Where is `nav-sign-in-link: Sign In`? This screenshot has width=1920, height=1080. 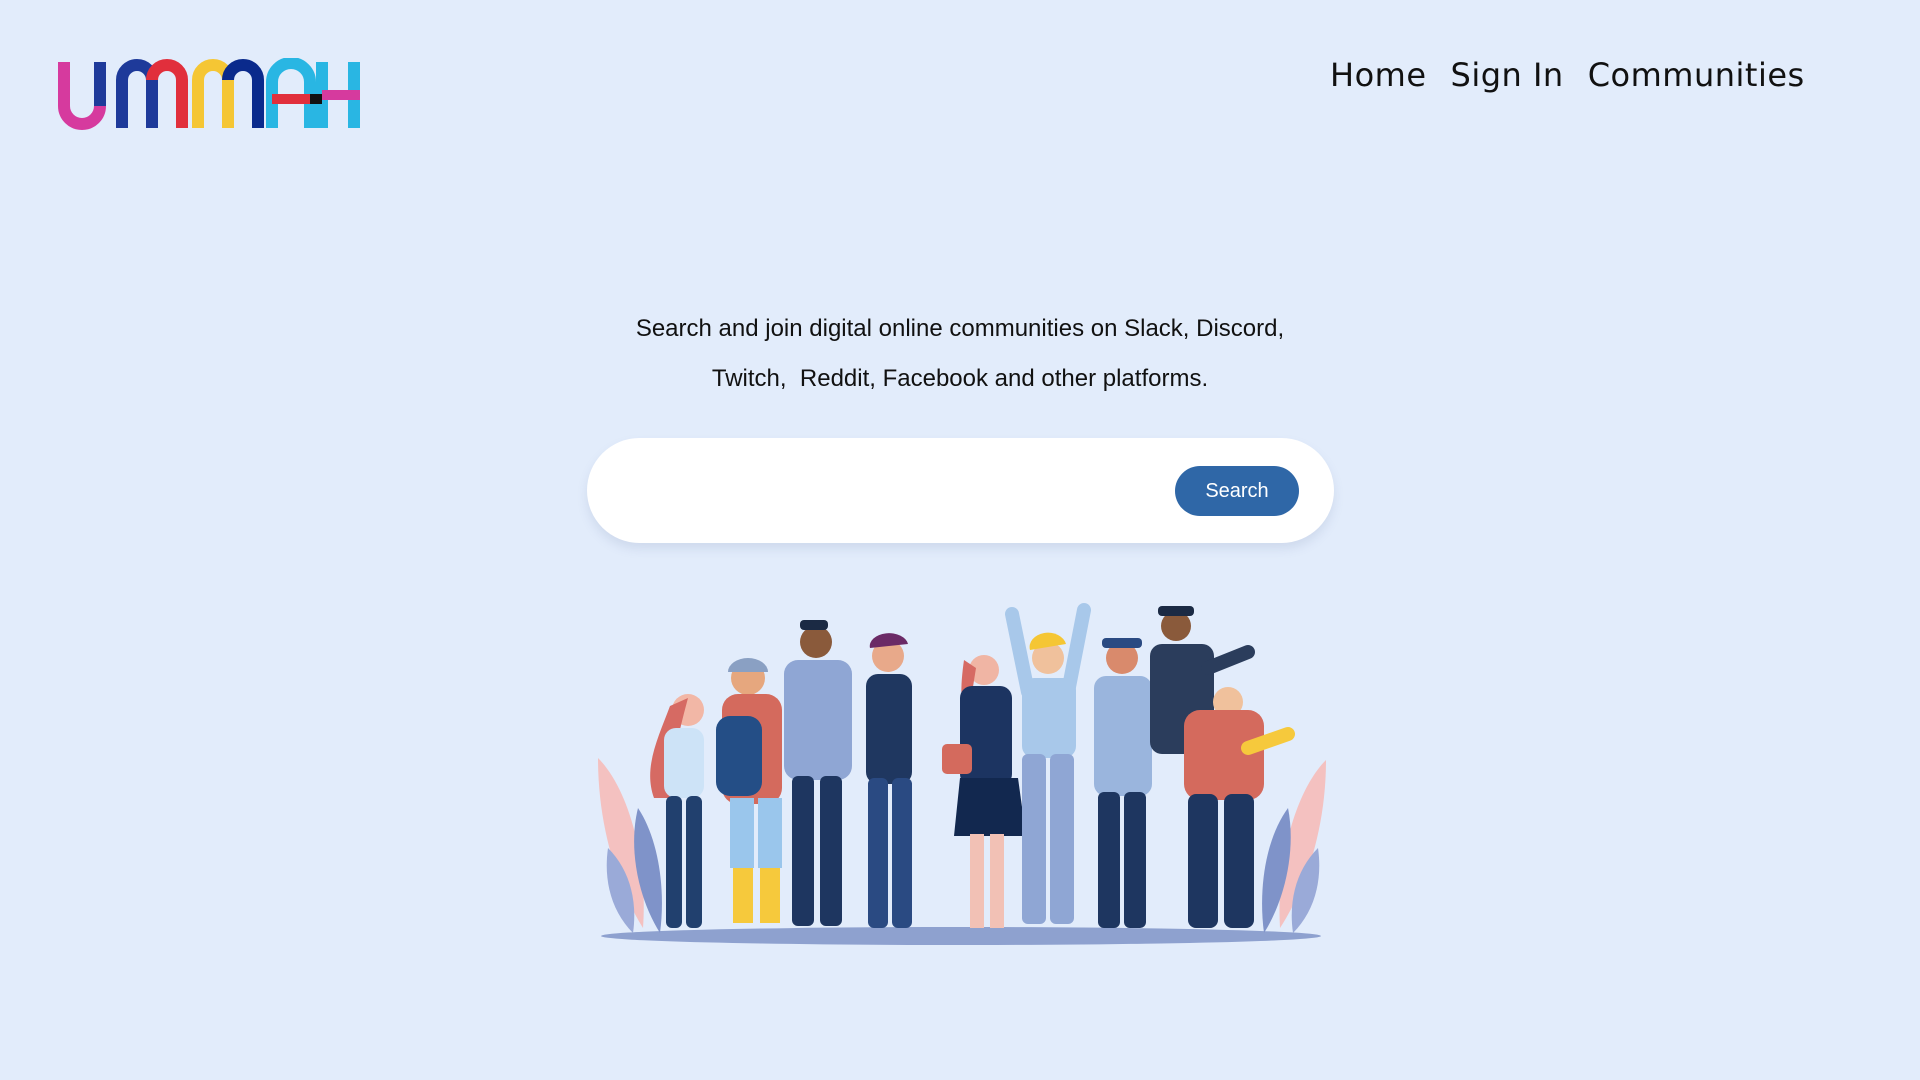 nav-sign-in-link: Sign In is located at coordinates (1507, 75).